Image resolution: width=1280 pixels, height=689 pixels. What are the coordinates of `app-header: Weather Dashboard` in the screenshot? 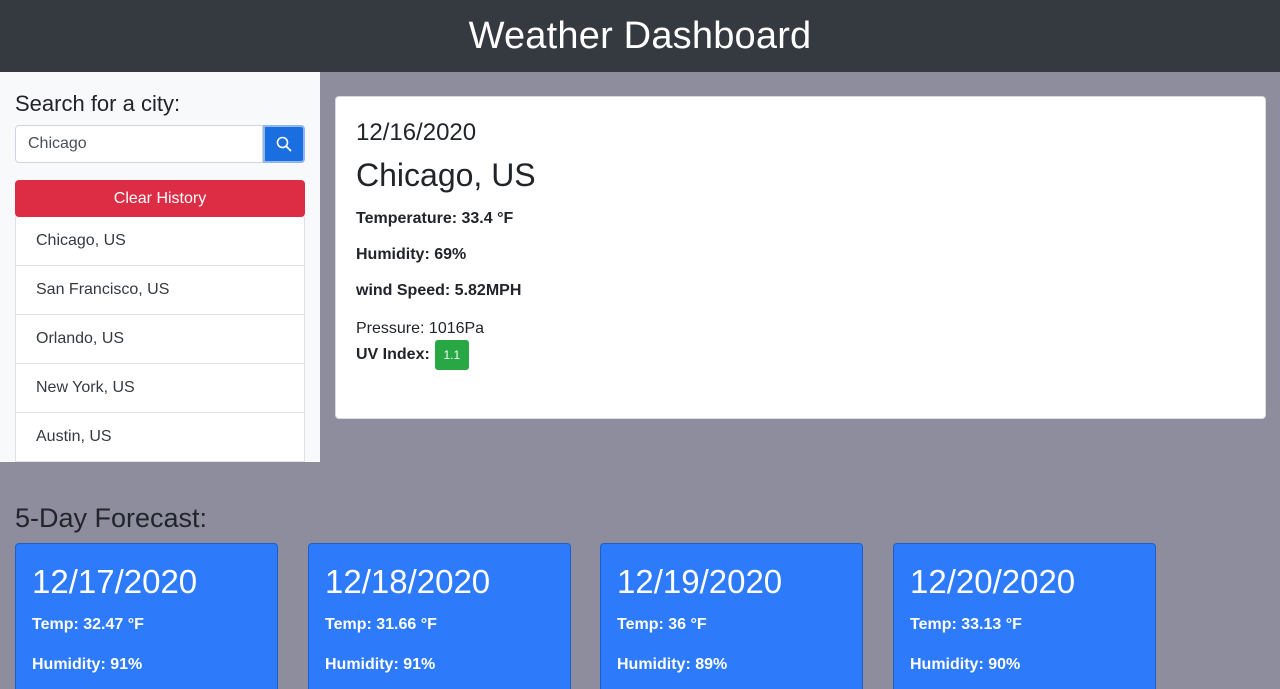 It's located at (640, 36).